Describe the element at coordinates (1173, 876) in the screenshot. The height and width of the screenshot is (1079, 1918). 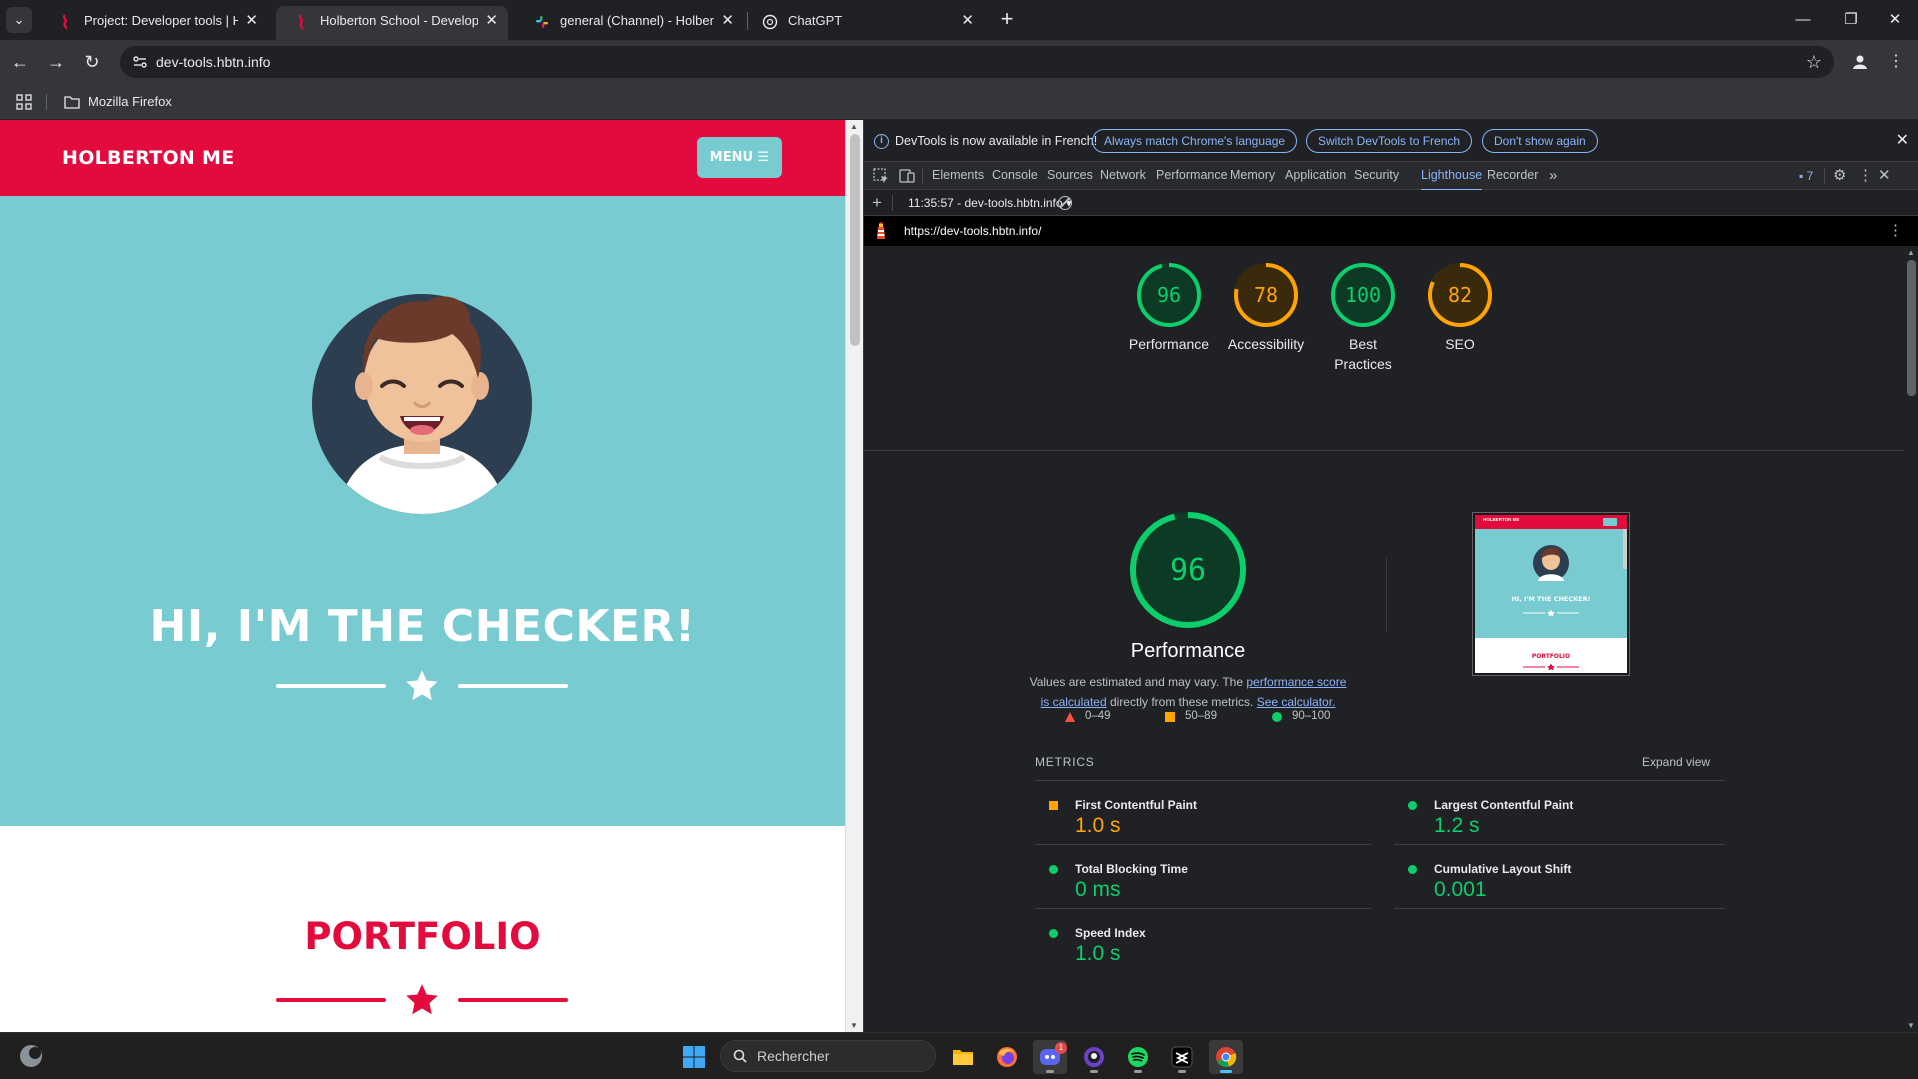
I see `metric-total-blocking-time: Total Blocking Time 0 ms` at that location.